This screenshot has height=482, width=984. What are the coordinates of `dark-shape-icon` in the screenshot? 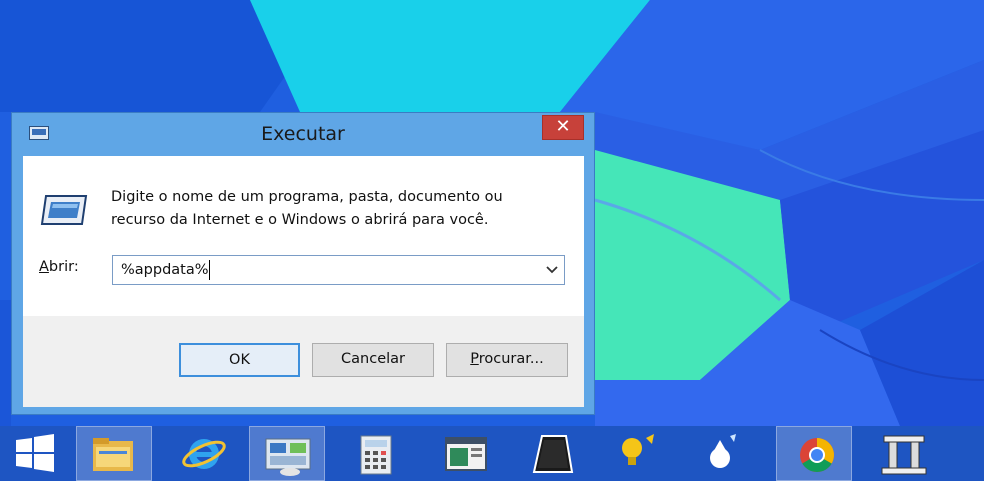 It's located at (553, 454).